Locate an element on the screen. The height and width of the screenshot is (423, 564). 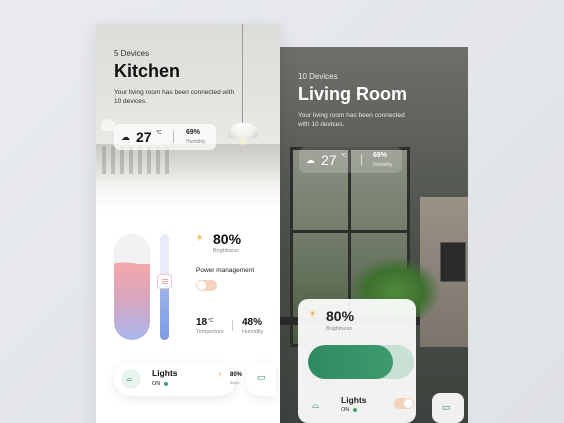
power-management-toggle is located at coordinates (206, 285).